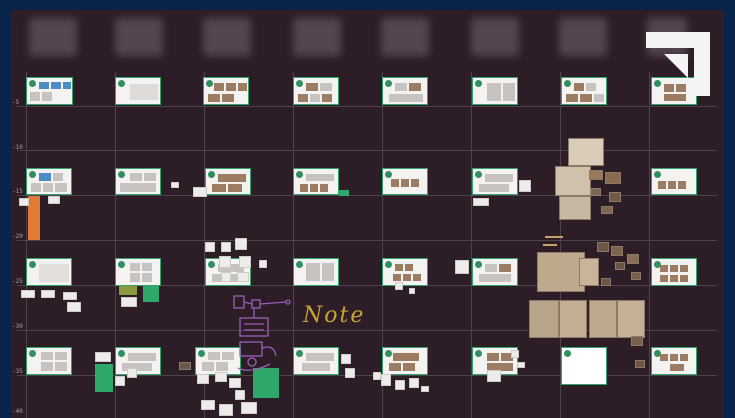 The width and height of the screenshot is (735, 418). Describe the element at coordinates (334, 315) in the screenshot. I see `handwritten-note: Note` at that location.